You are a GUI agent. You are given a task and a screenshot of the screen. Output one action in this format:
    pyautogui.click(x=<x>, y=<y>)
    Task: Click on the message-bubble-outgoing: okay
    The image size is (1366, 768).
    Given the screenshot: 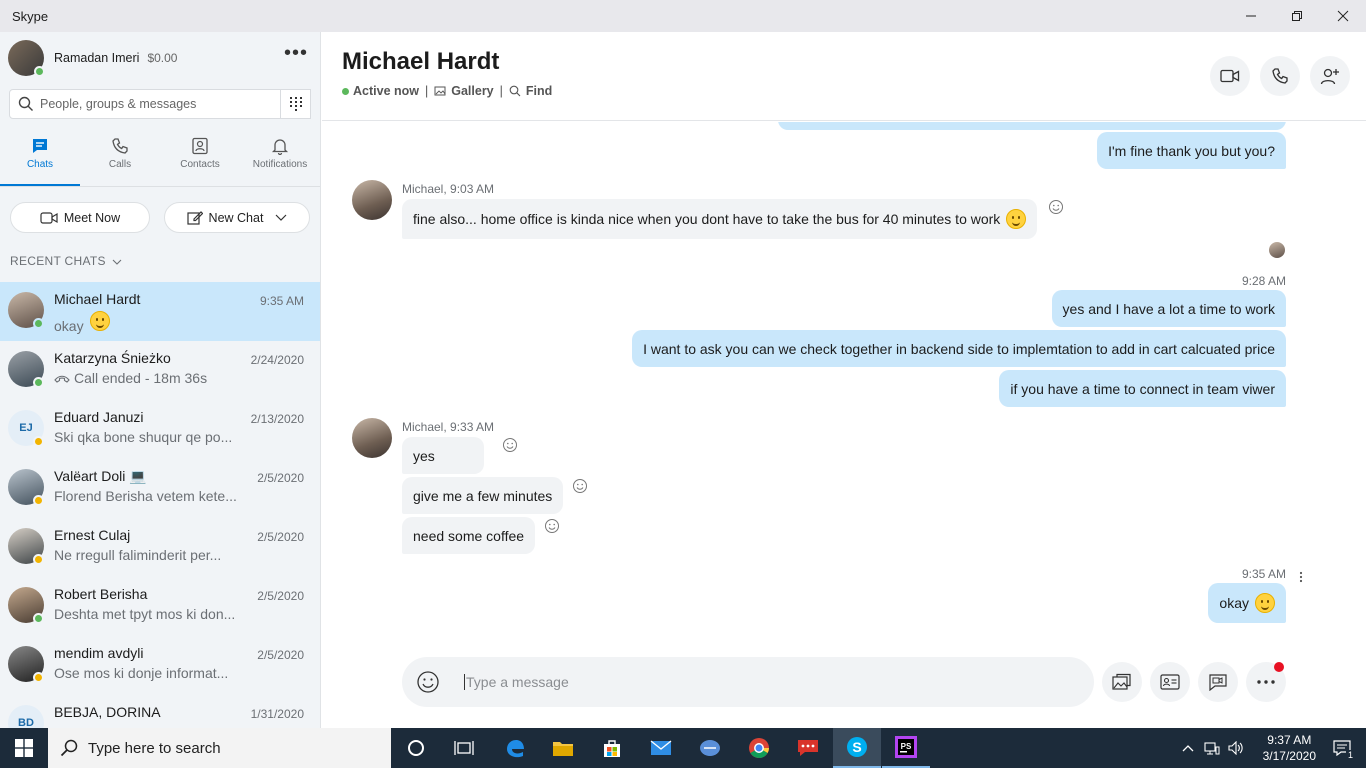 What is the action you would take?
    pyautogui.click(x=1247, y=603)
    